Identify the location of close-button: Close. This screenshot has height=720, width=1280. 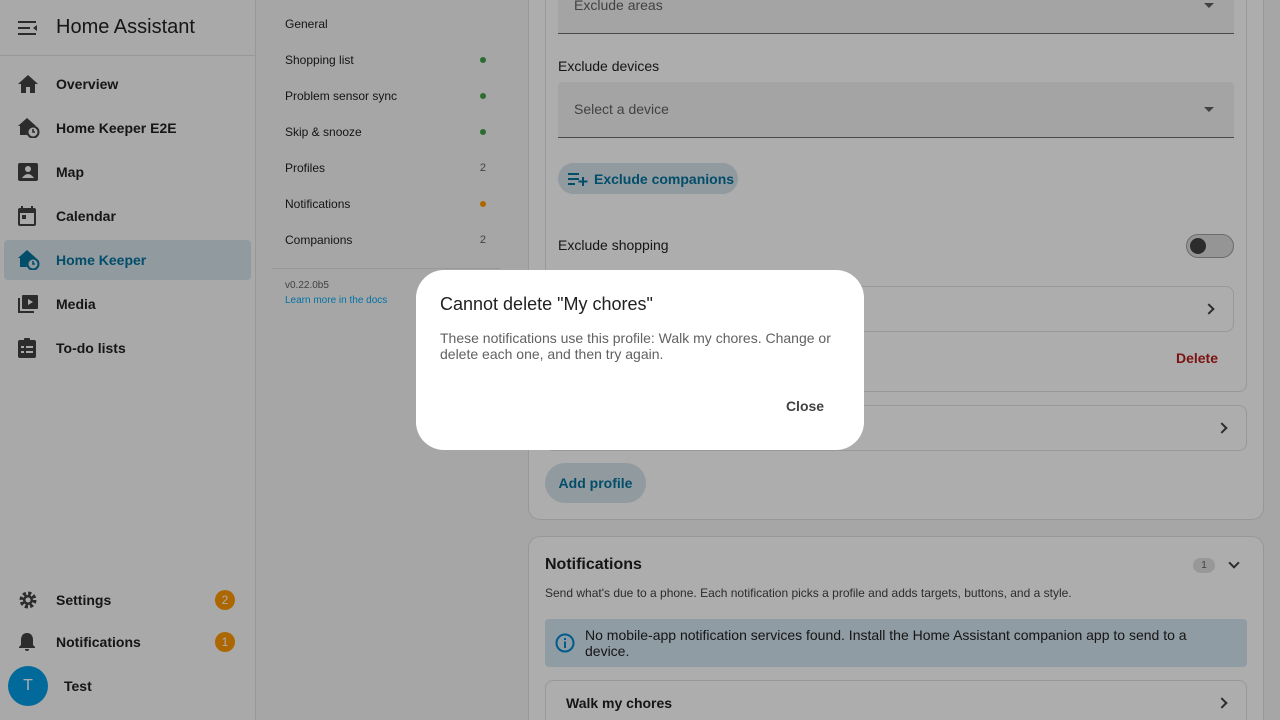
(805, 406).